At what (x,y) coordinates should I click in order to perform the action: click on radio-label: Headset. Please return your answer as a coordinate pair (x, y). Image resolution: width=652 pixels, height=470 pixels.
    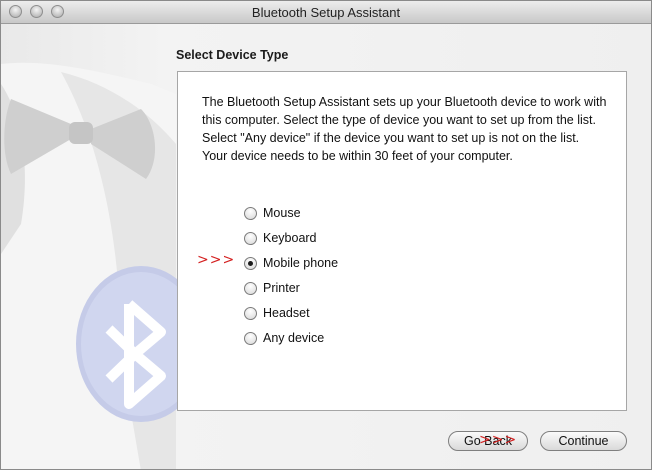
    Looking at the image, I should click on (286, 313).